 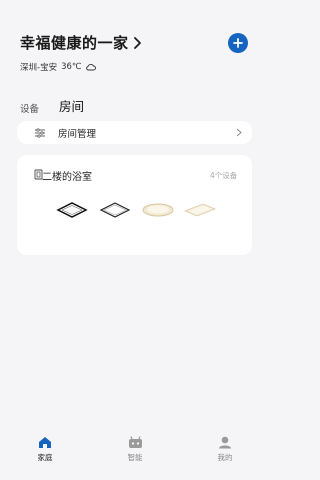 I want to click on tab-devices: 设备, so click(x=29, y=108).